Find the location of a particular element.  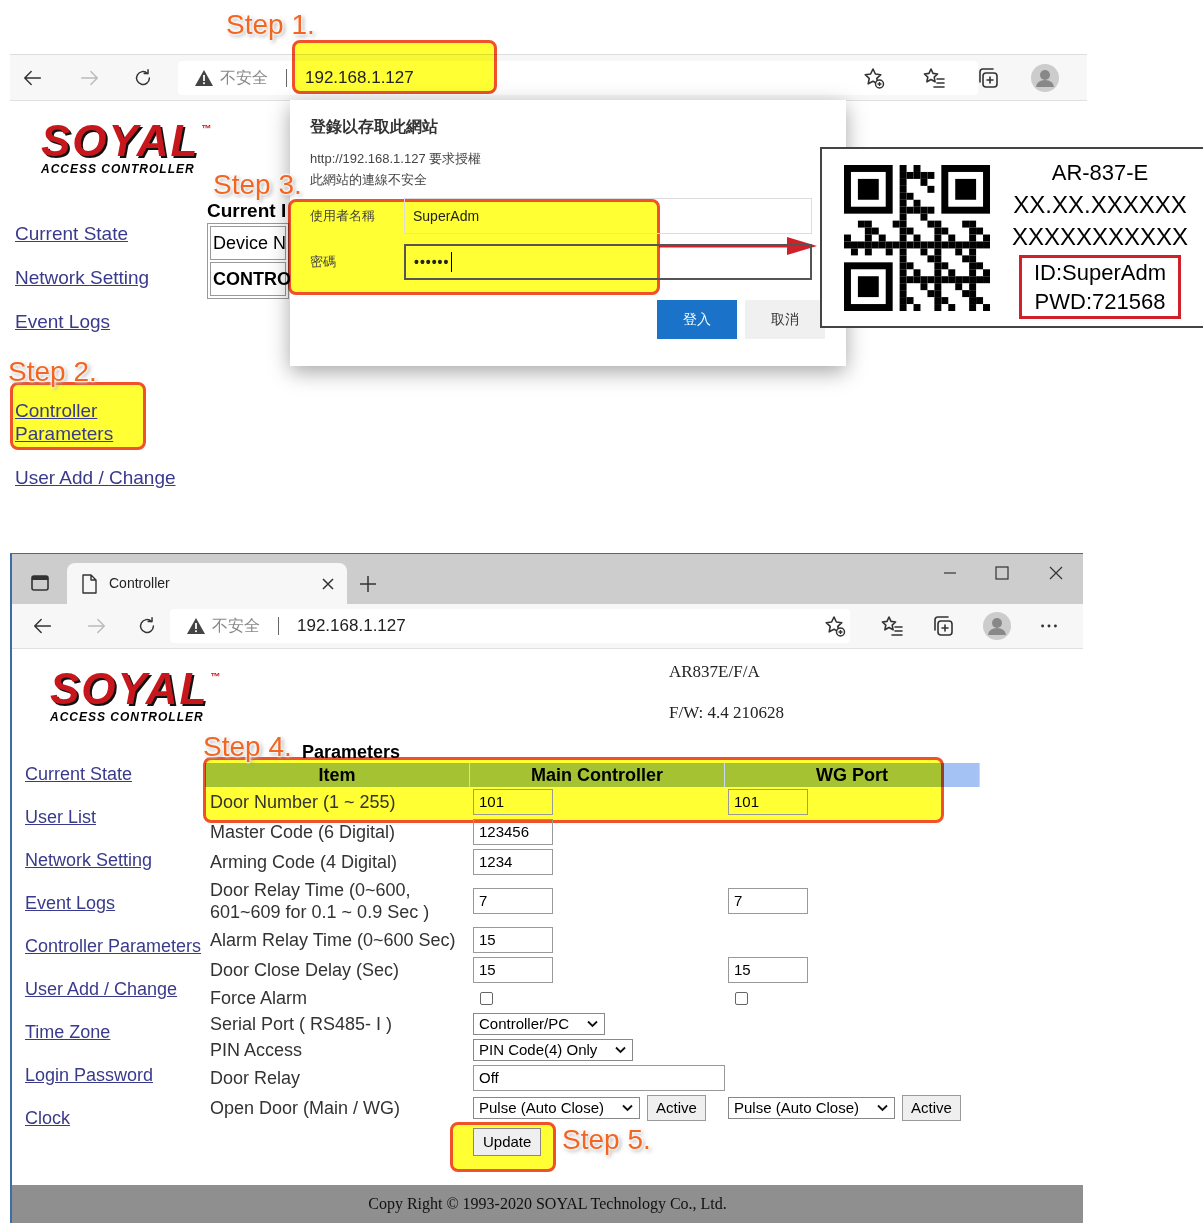

parameter-label: PIN Access is located at coordinates (256, 1050).